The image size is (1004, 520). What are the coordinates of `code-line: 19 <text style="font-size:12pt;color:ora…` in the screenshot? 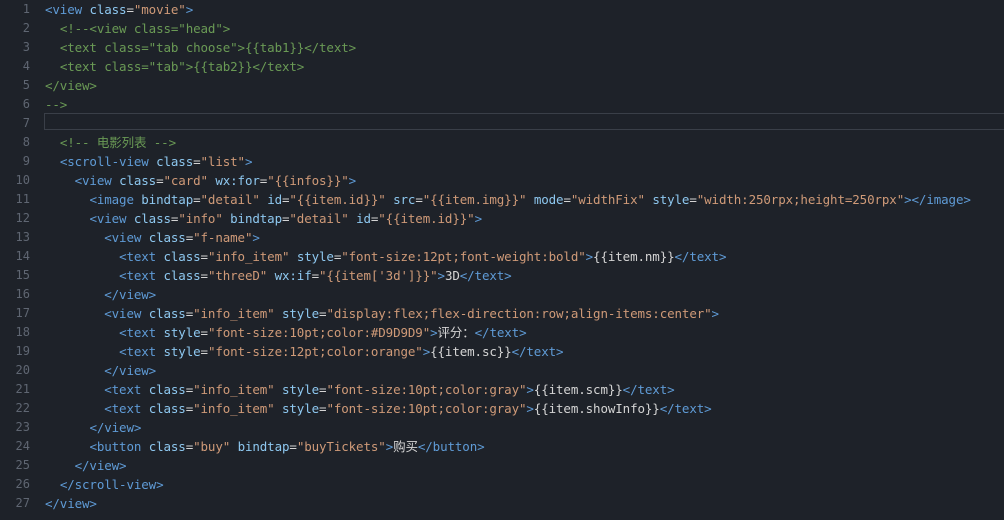 It's located at (502, 351).